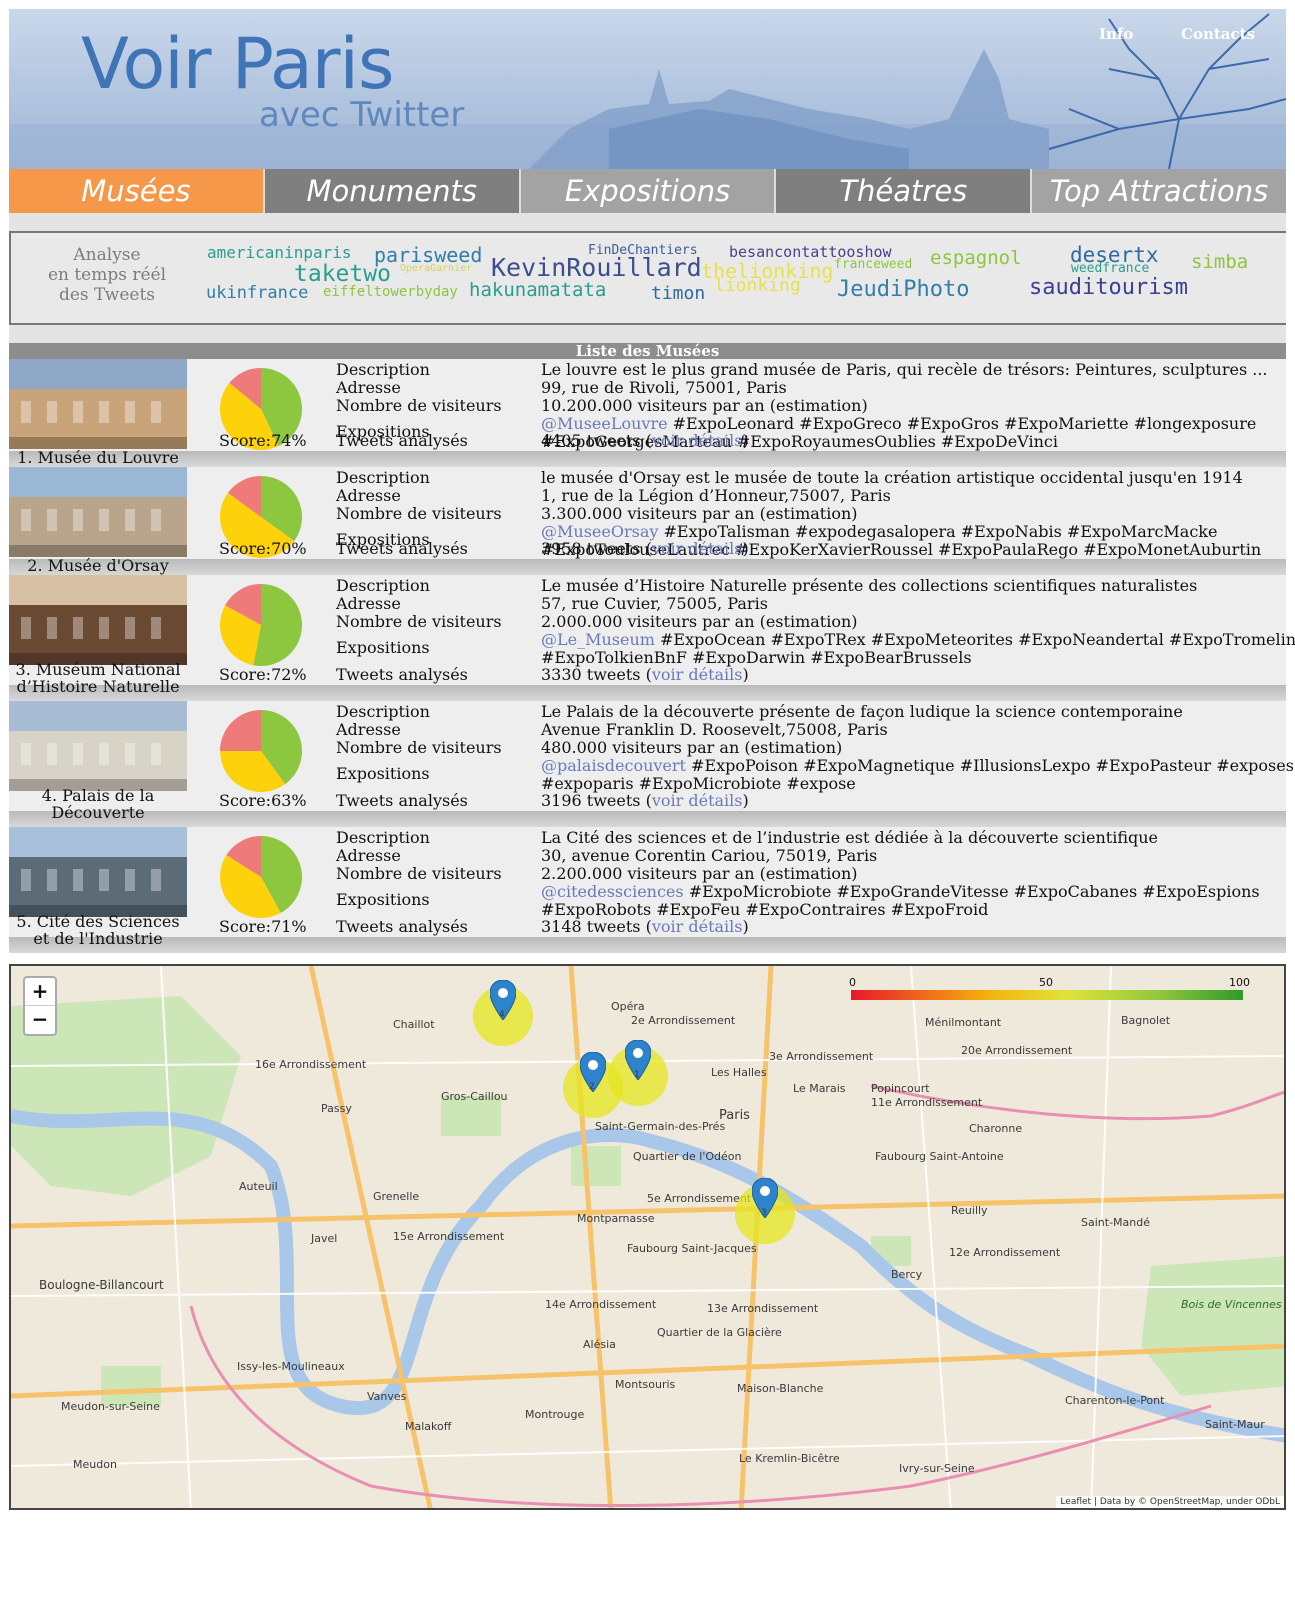  Describe the element at coordinates (613, 765) in the screenshot. I see `twitter-handle-link: @palaisdecouvert` at that location.